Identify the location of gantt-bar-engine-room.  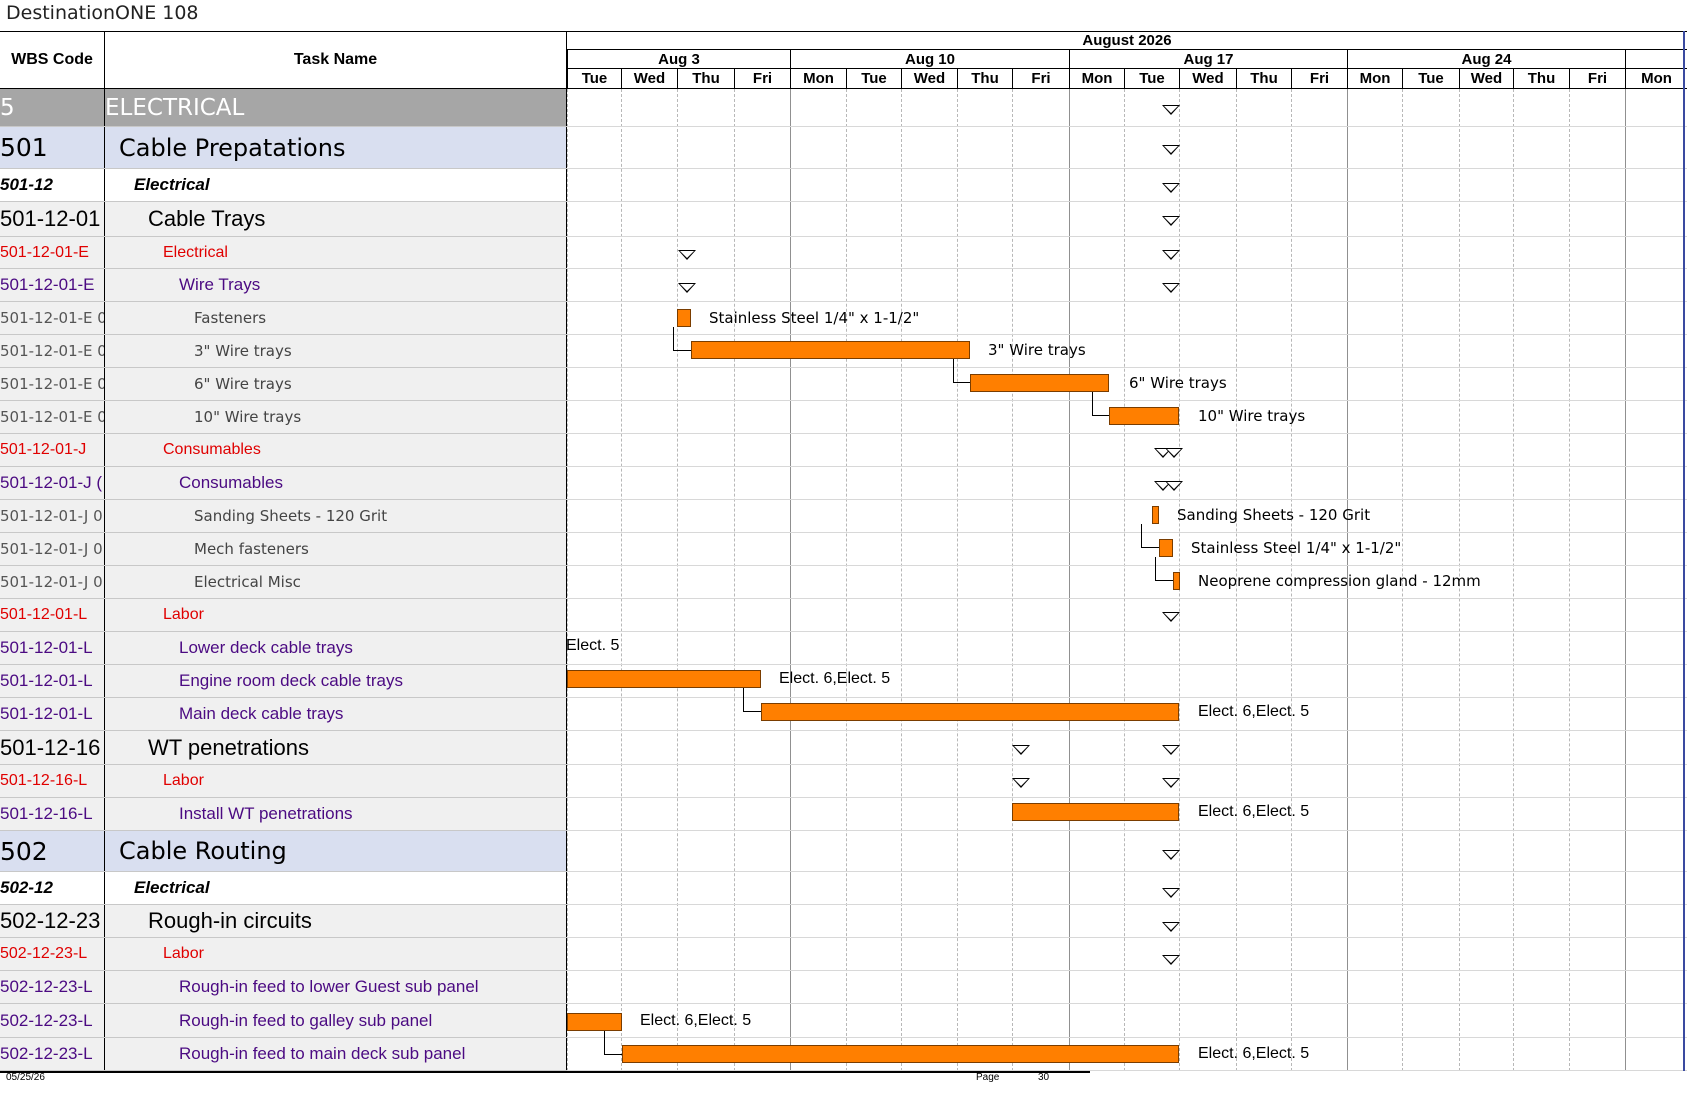
(664, 679).